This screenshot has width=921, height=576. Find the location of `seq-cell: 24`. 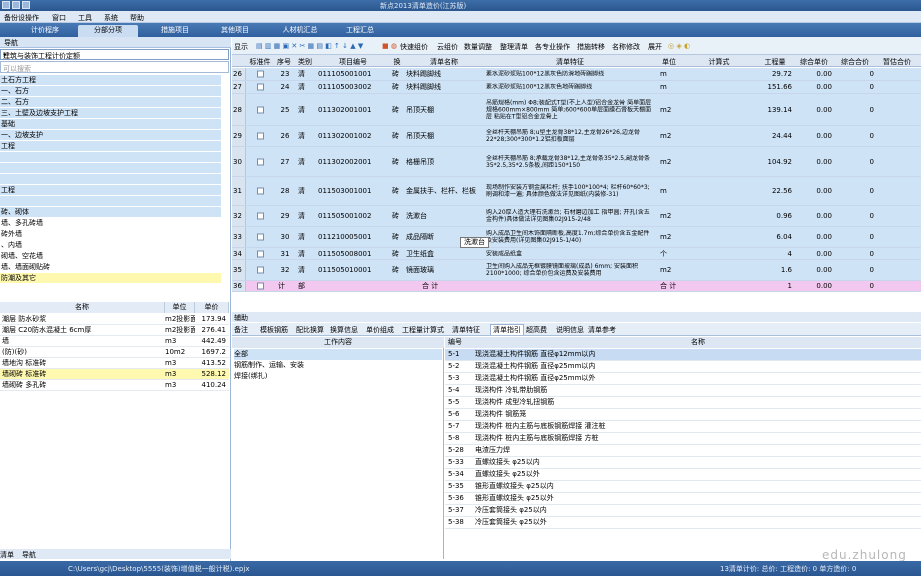

seq-cell: 24 is located at coordinates (285, 87).